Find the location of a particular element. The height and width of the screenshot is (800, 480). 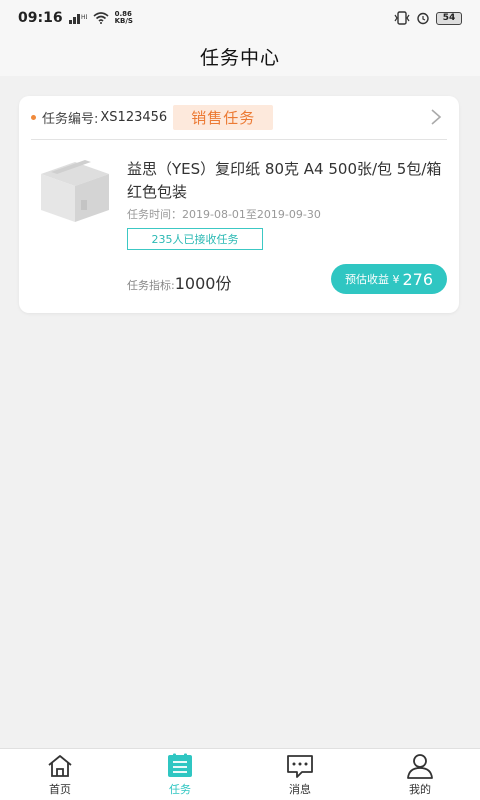

bottom-tab-bar: 首页 任务 消息 我的 is located at coordinates (240, 774).